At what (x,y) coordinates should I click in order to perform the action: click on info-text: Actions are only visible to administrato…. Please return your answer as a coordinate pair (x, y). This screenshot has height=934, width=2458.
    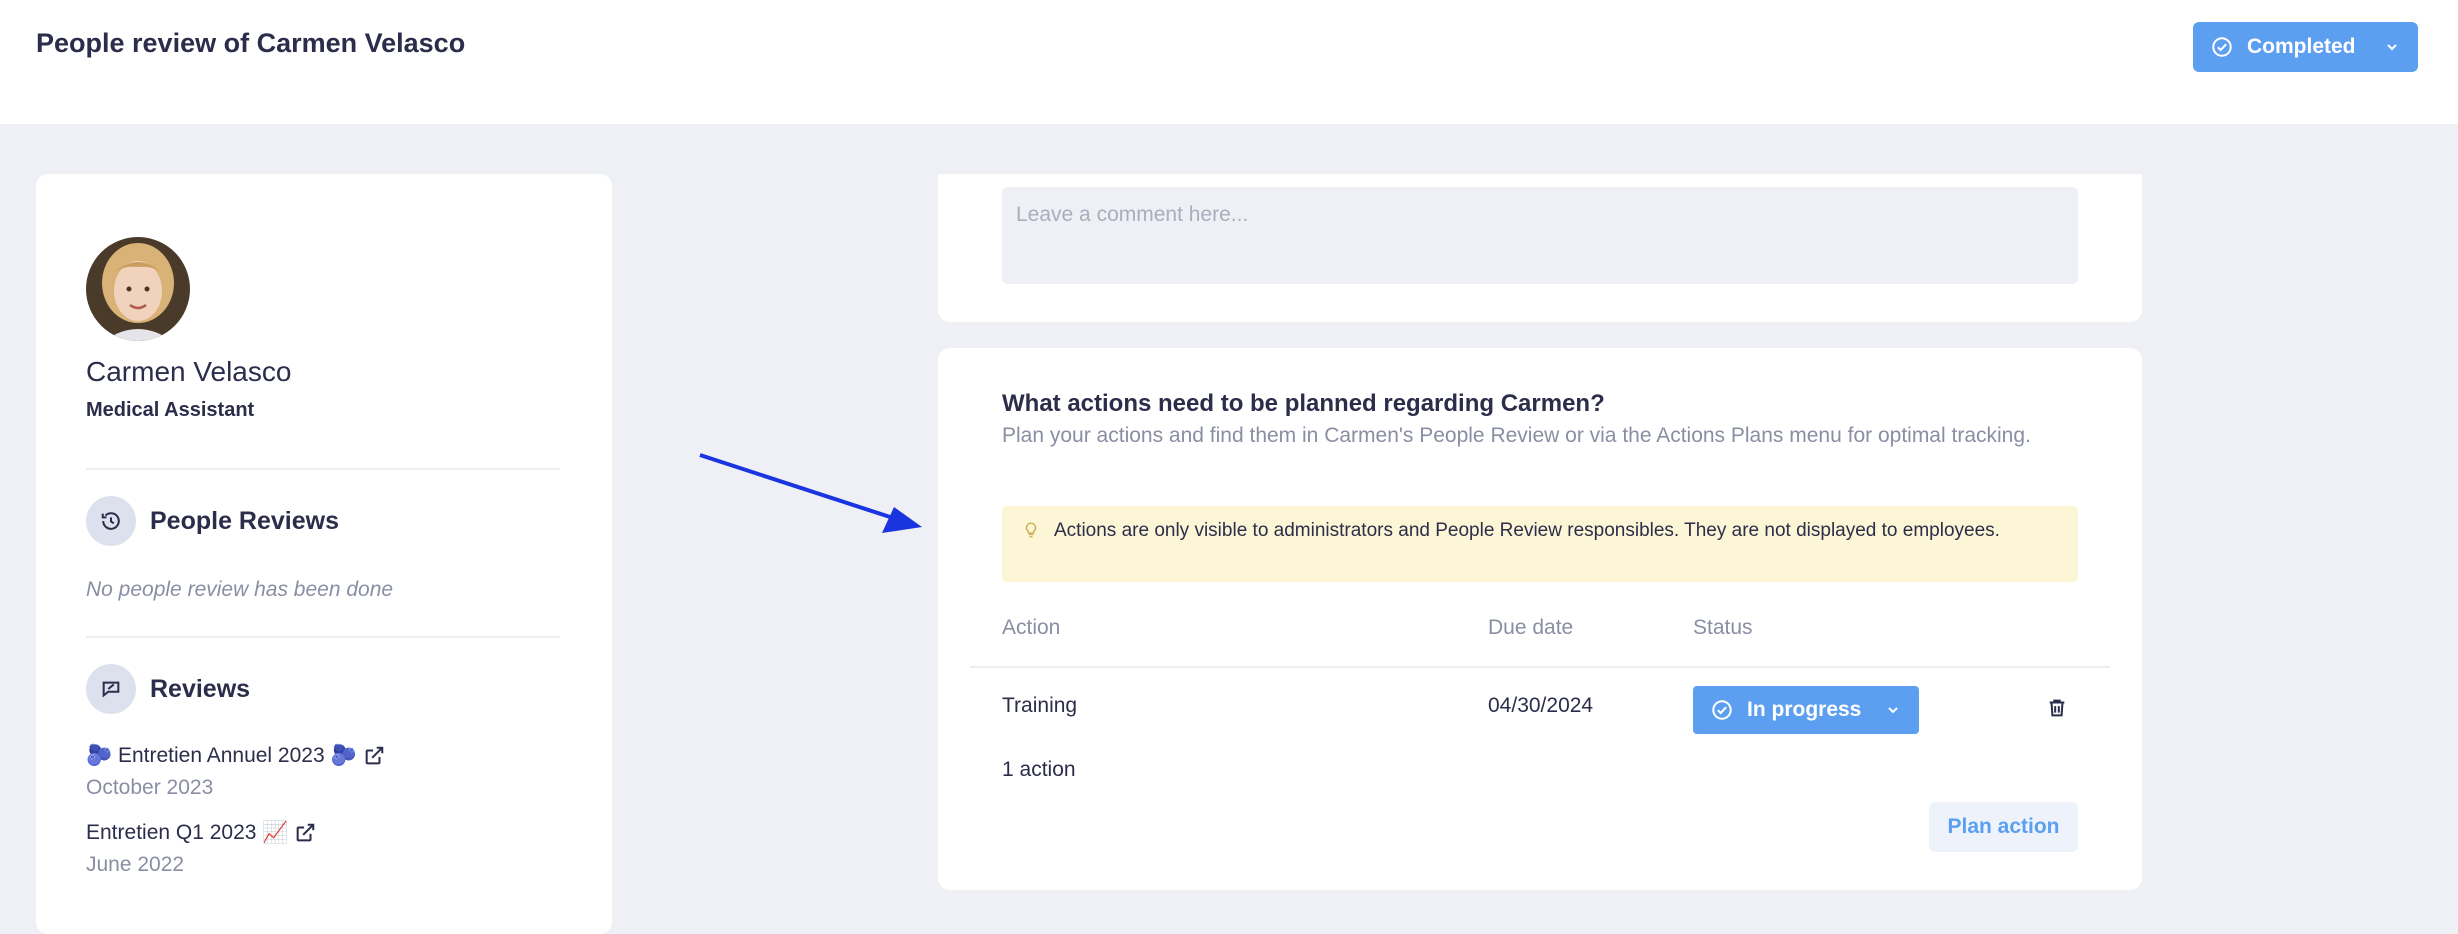
    Looking at the image, I should click on (1527, 530).